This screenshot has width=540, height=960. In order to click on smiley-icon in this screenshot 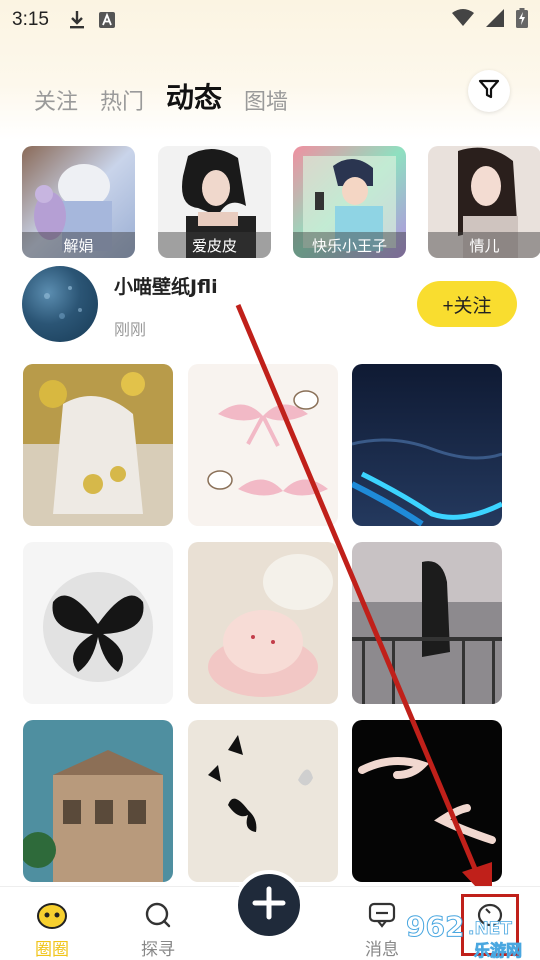, I will do `click(52, 915)`.